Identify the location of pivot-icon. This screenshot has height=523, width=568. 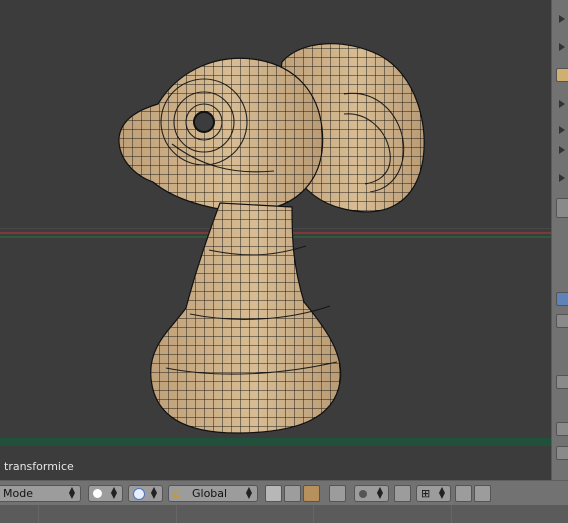
(139, 494).